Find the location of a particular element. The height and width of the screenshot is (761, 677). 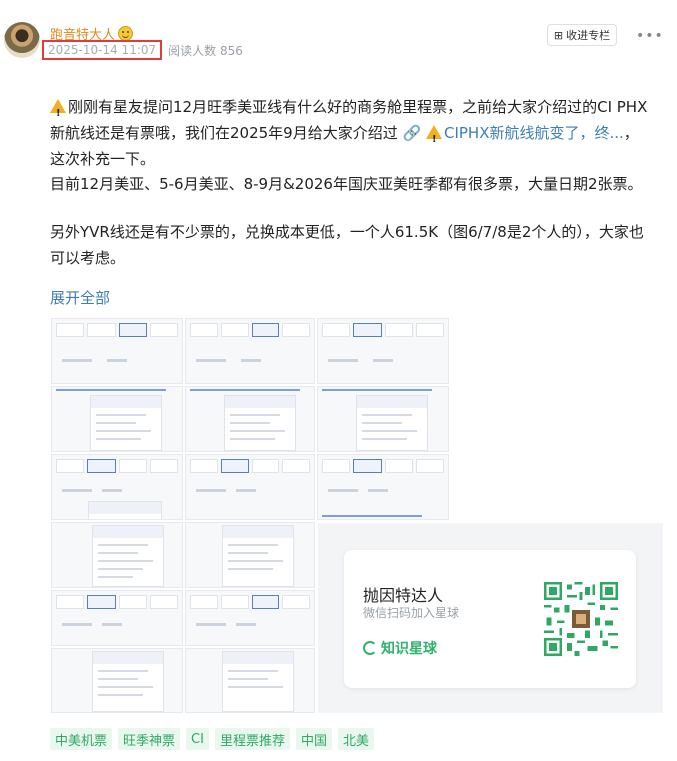

tag-item: CI is located at coordinates (197, 739).